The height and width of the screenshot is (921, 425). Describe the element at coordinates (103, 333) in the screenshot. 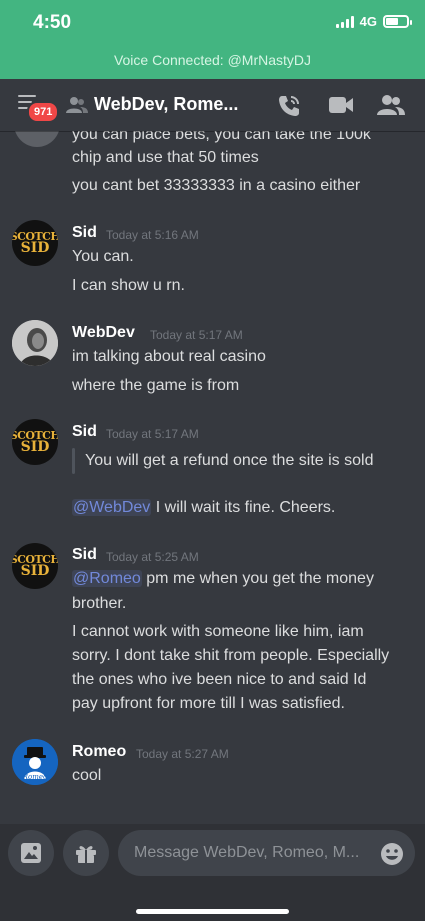

I see `author-name: WebDev` at that location.